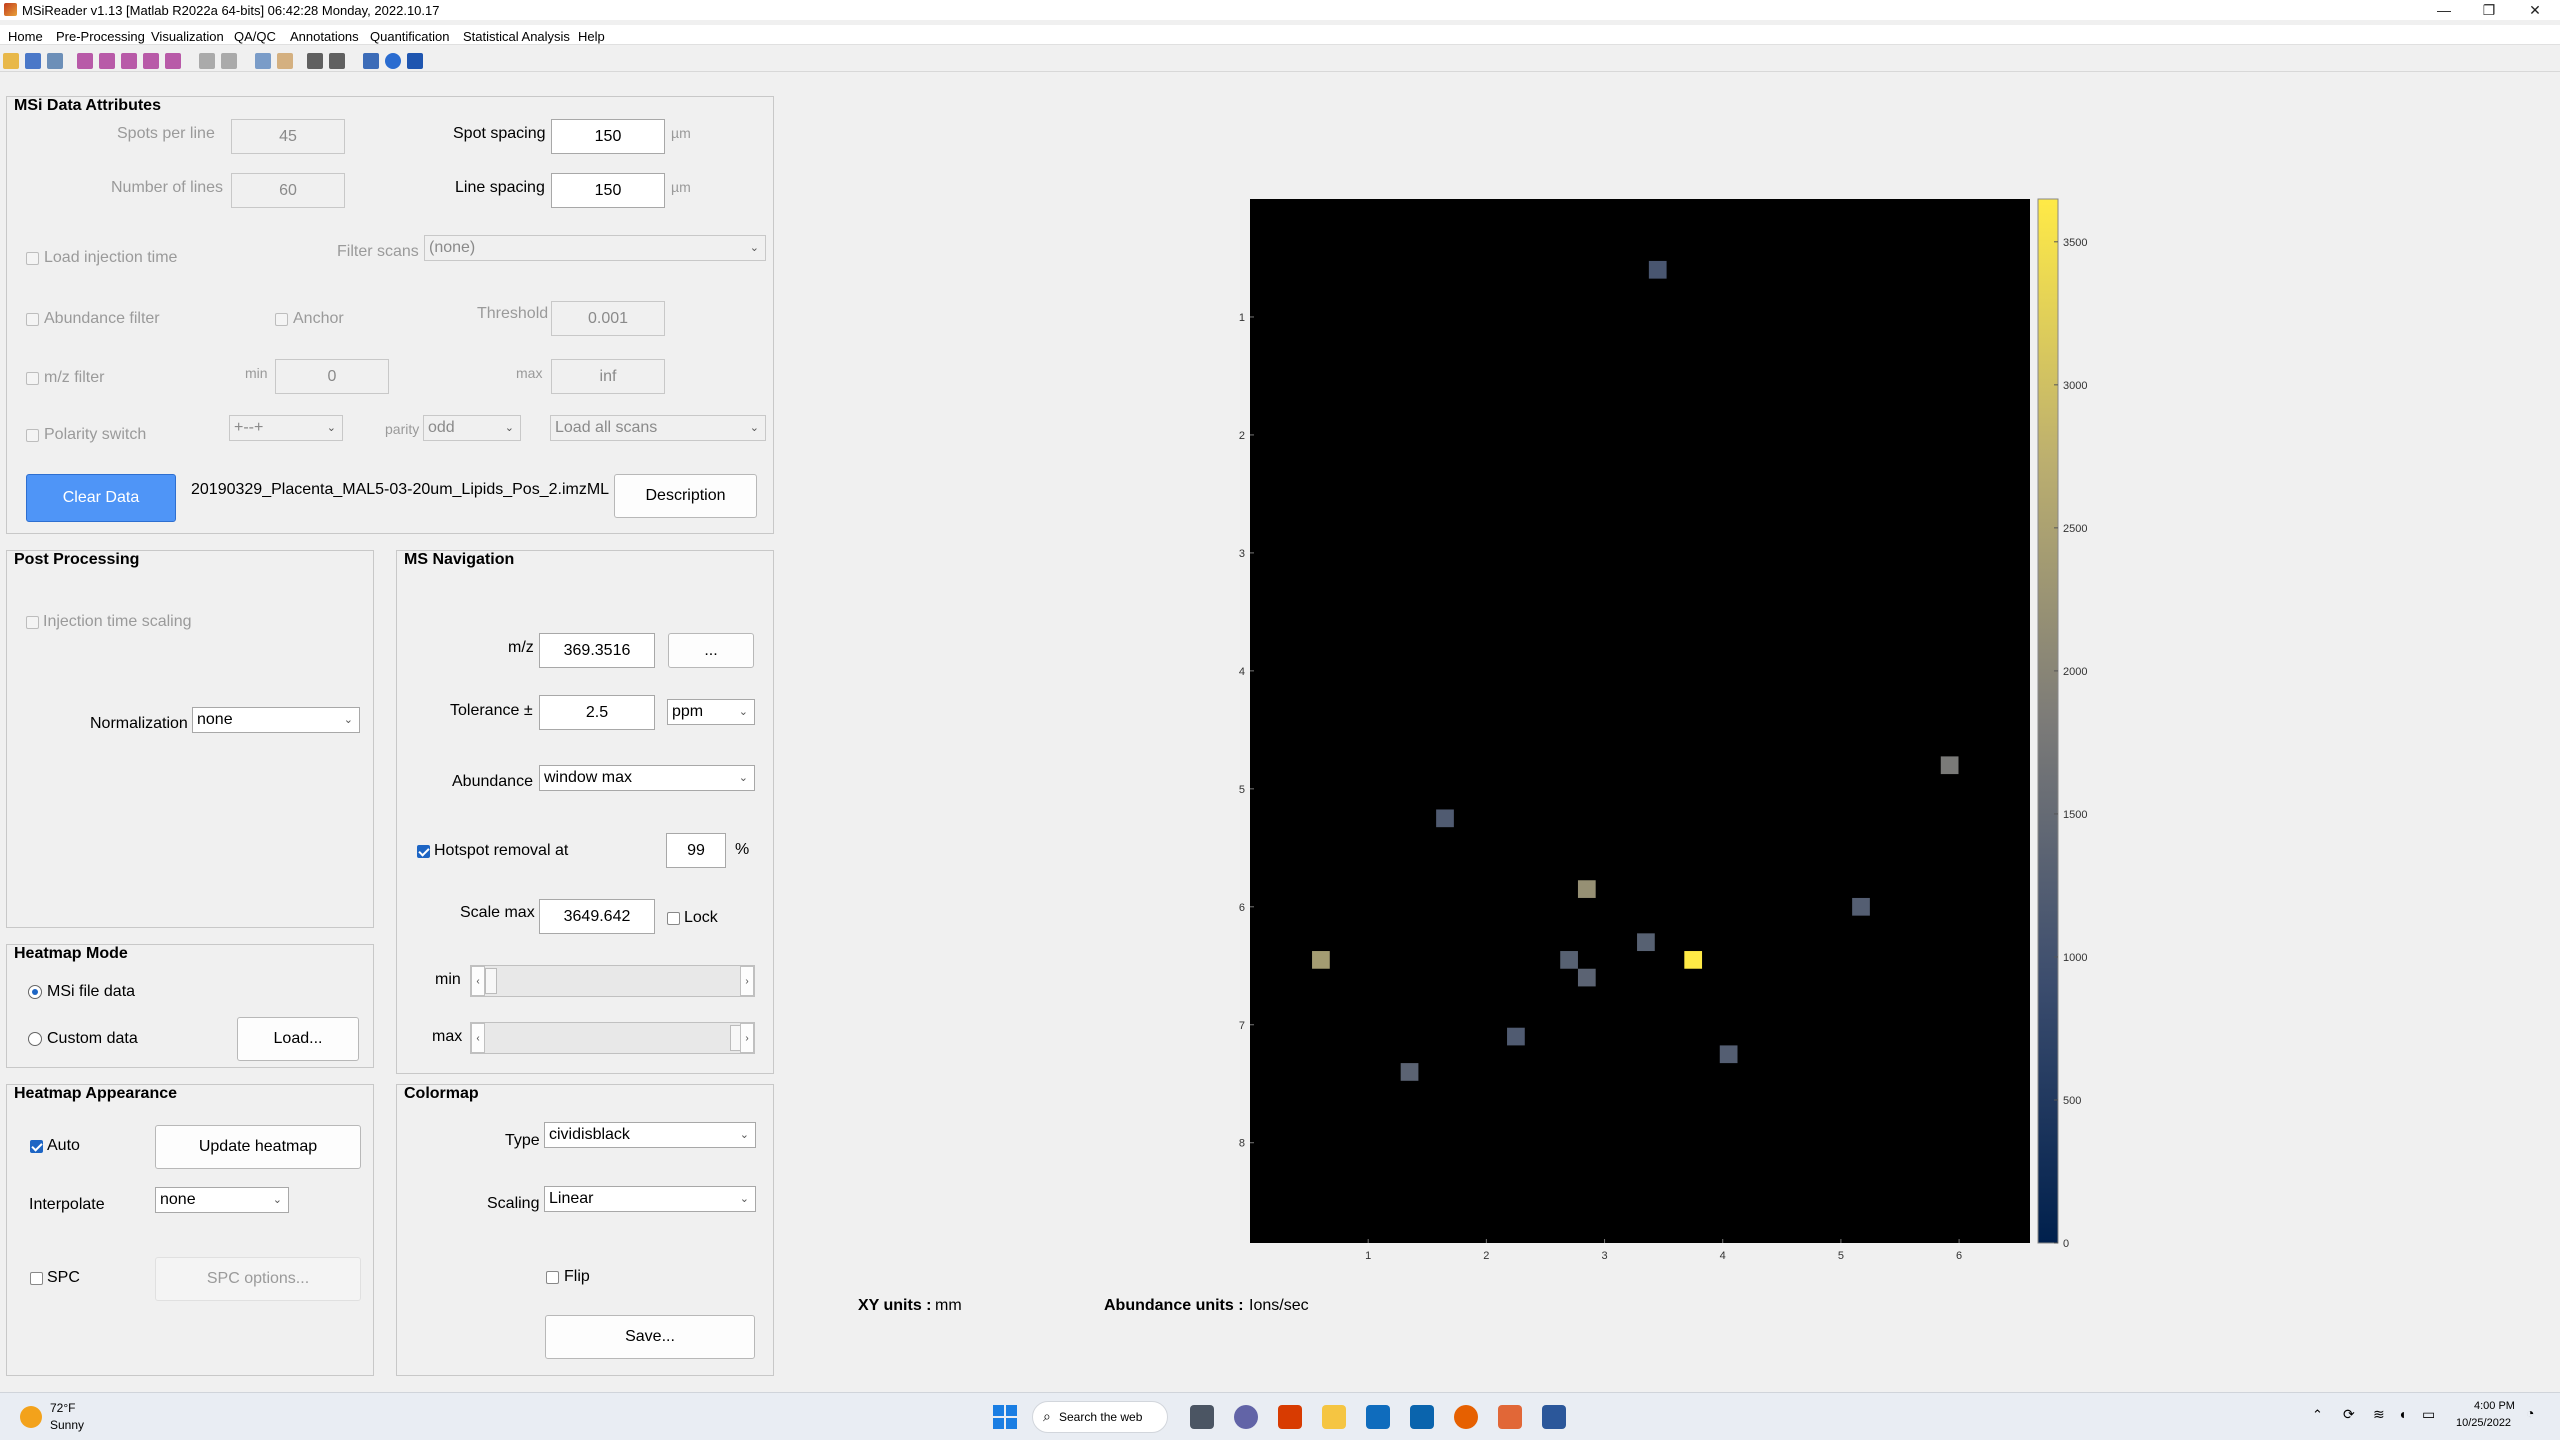 This screenshot has height=1440, width=2560. What do you see at coordinates (1378, 1417) in the screenshot?
I see `store-icon` at bounding box center [1378, 1417].